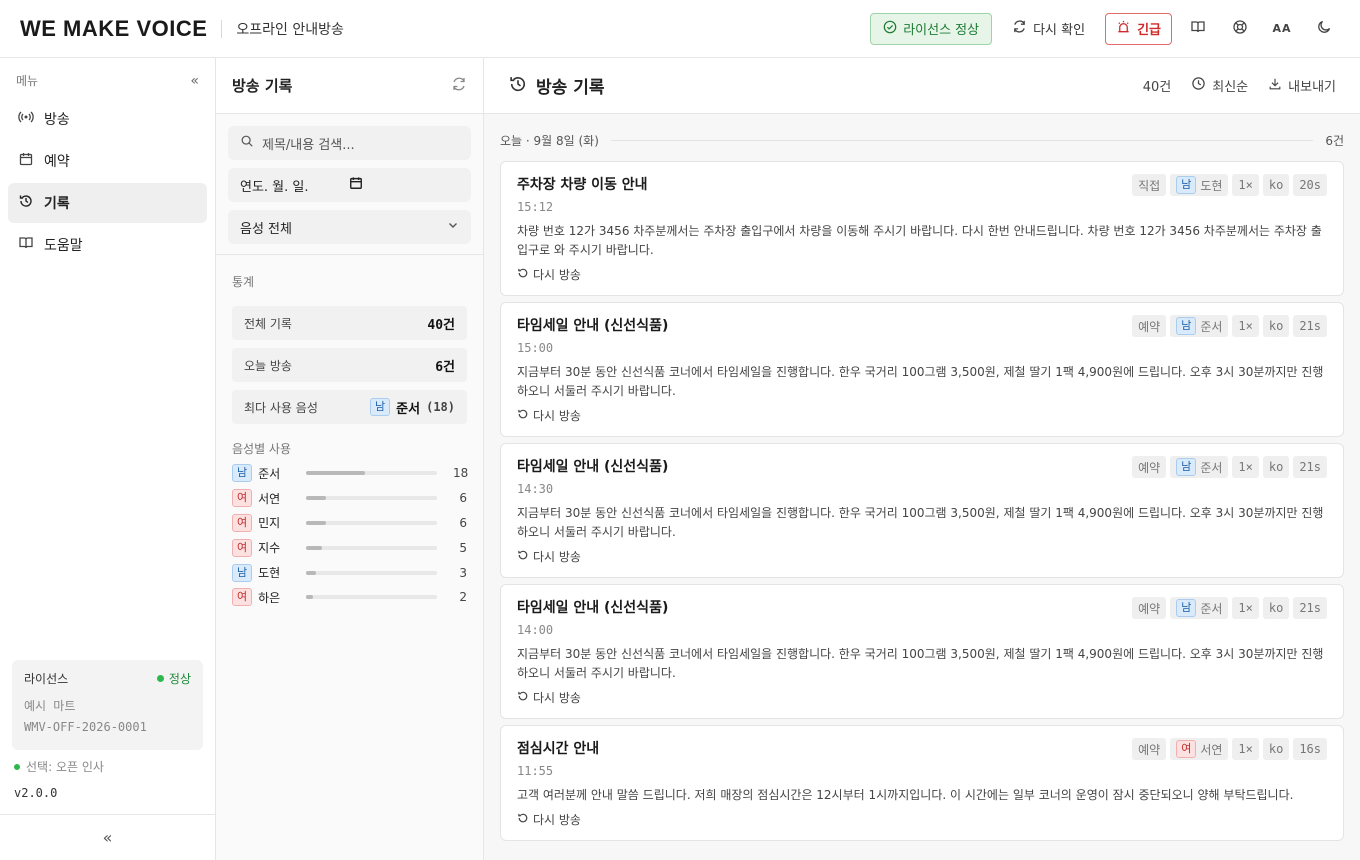 The width and height of the screenshot is (1360, 860). What do you see at coordinates (890, 29) in the screenshot?
I see `check-circle-icon` at bounding box center [890, 29].